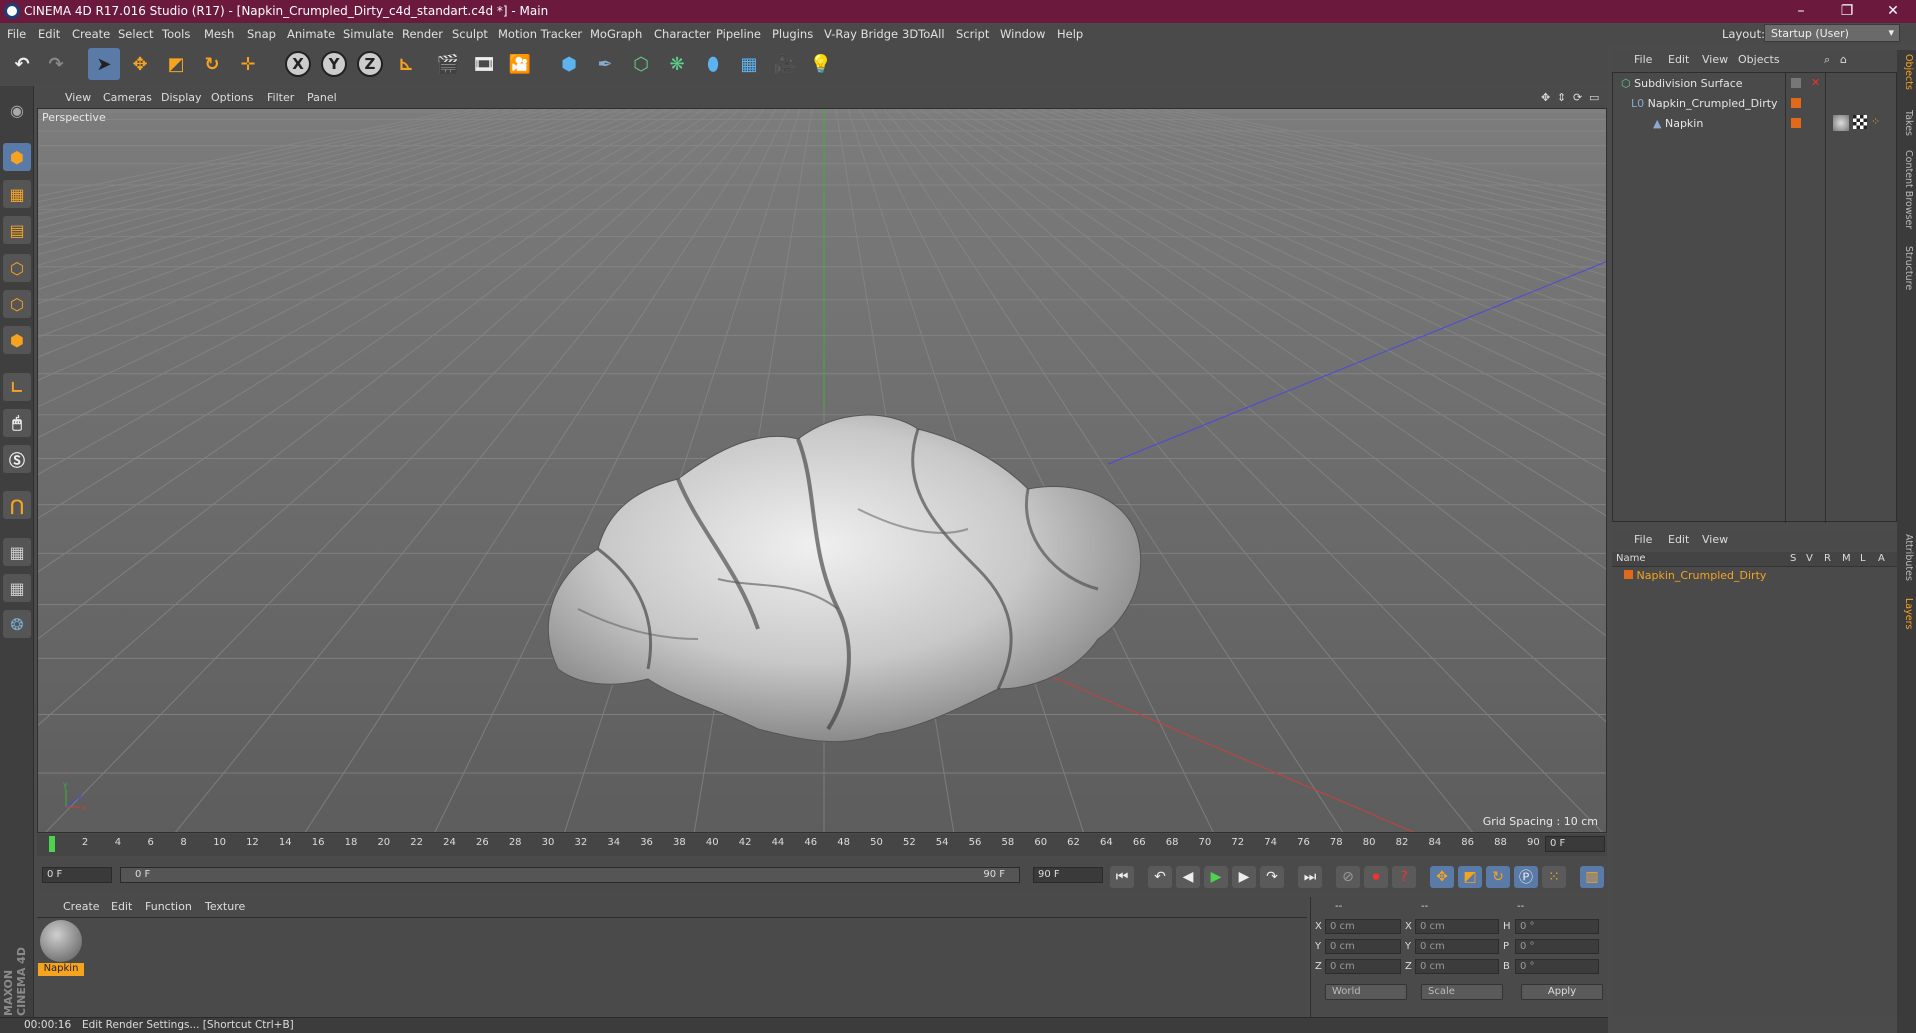  What do you see at coordinates (1678, 539) in the screenshot?
I see `layers-menu-edit: Edit` at bounding box center [1678, 539].